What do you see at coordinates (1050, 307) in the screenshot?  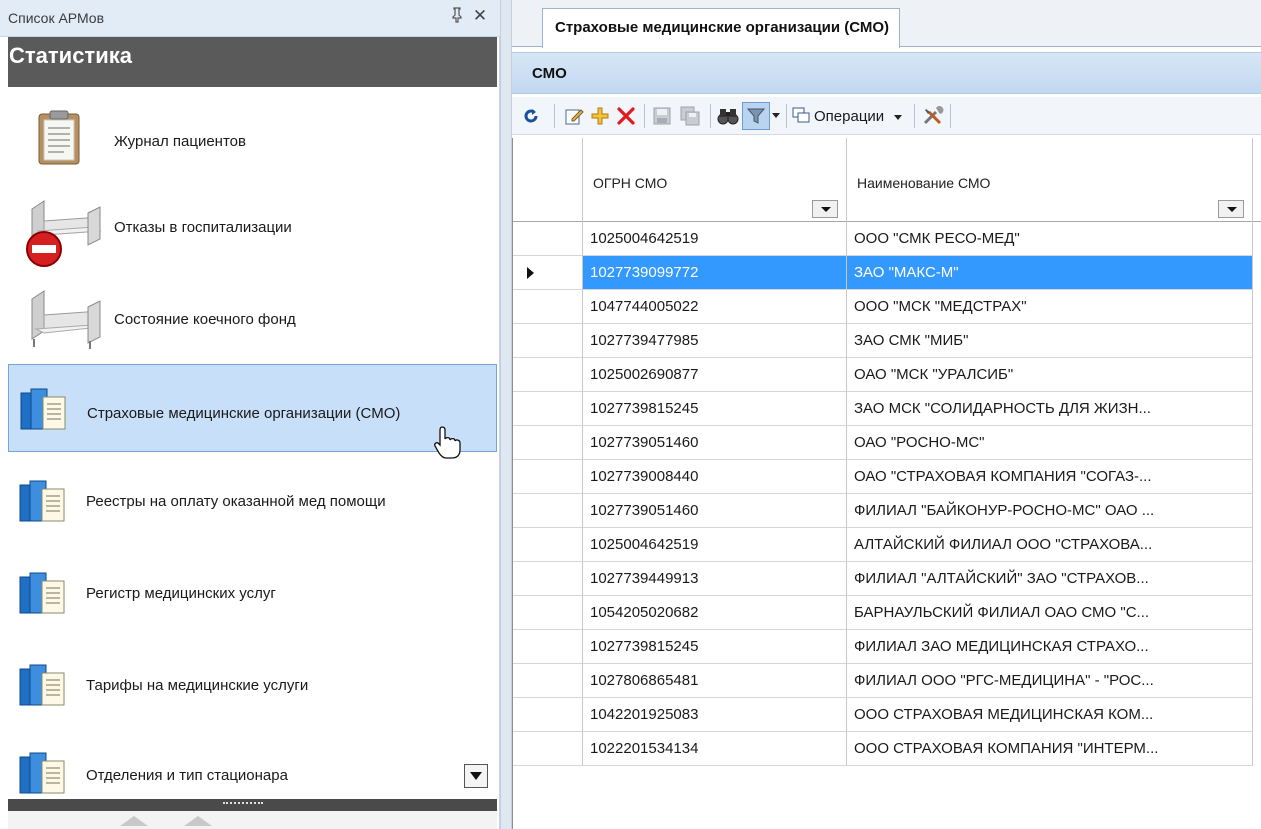 I see `cell-name: ООО "МСК "МЕДСТРАХ"` at bounding box center [1050, 307].